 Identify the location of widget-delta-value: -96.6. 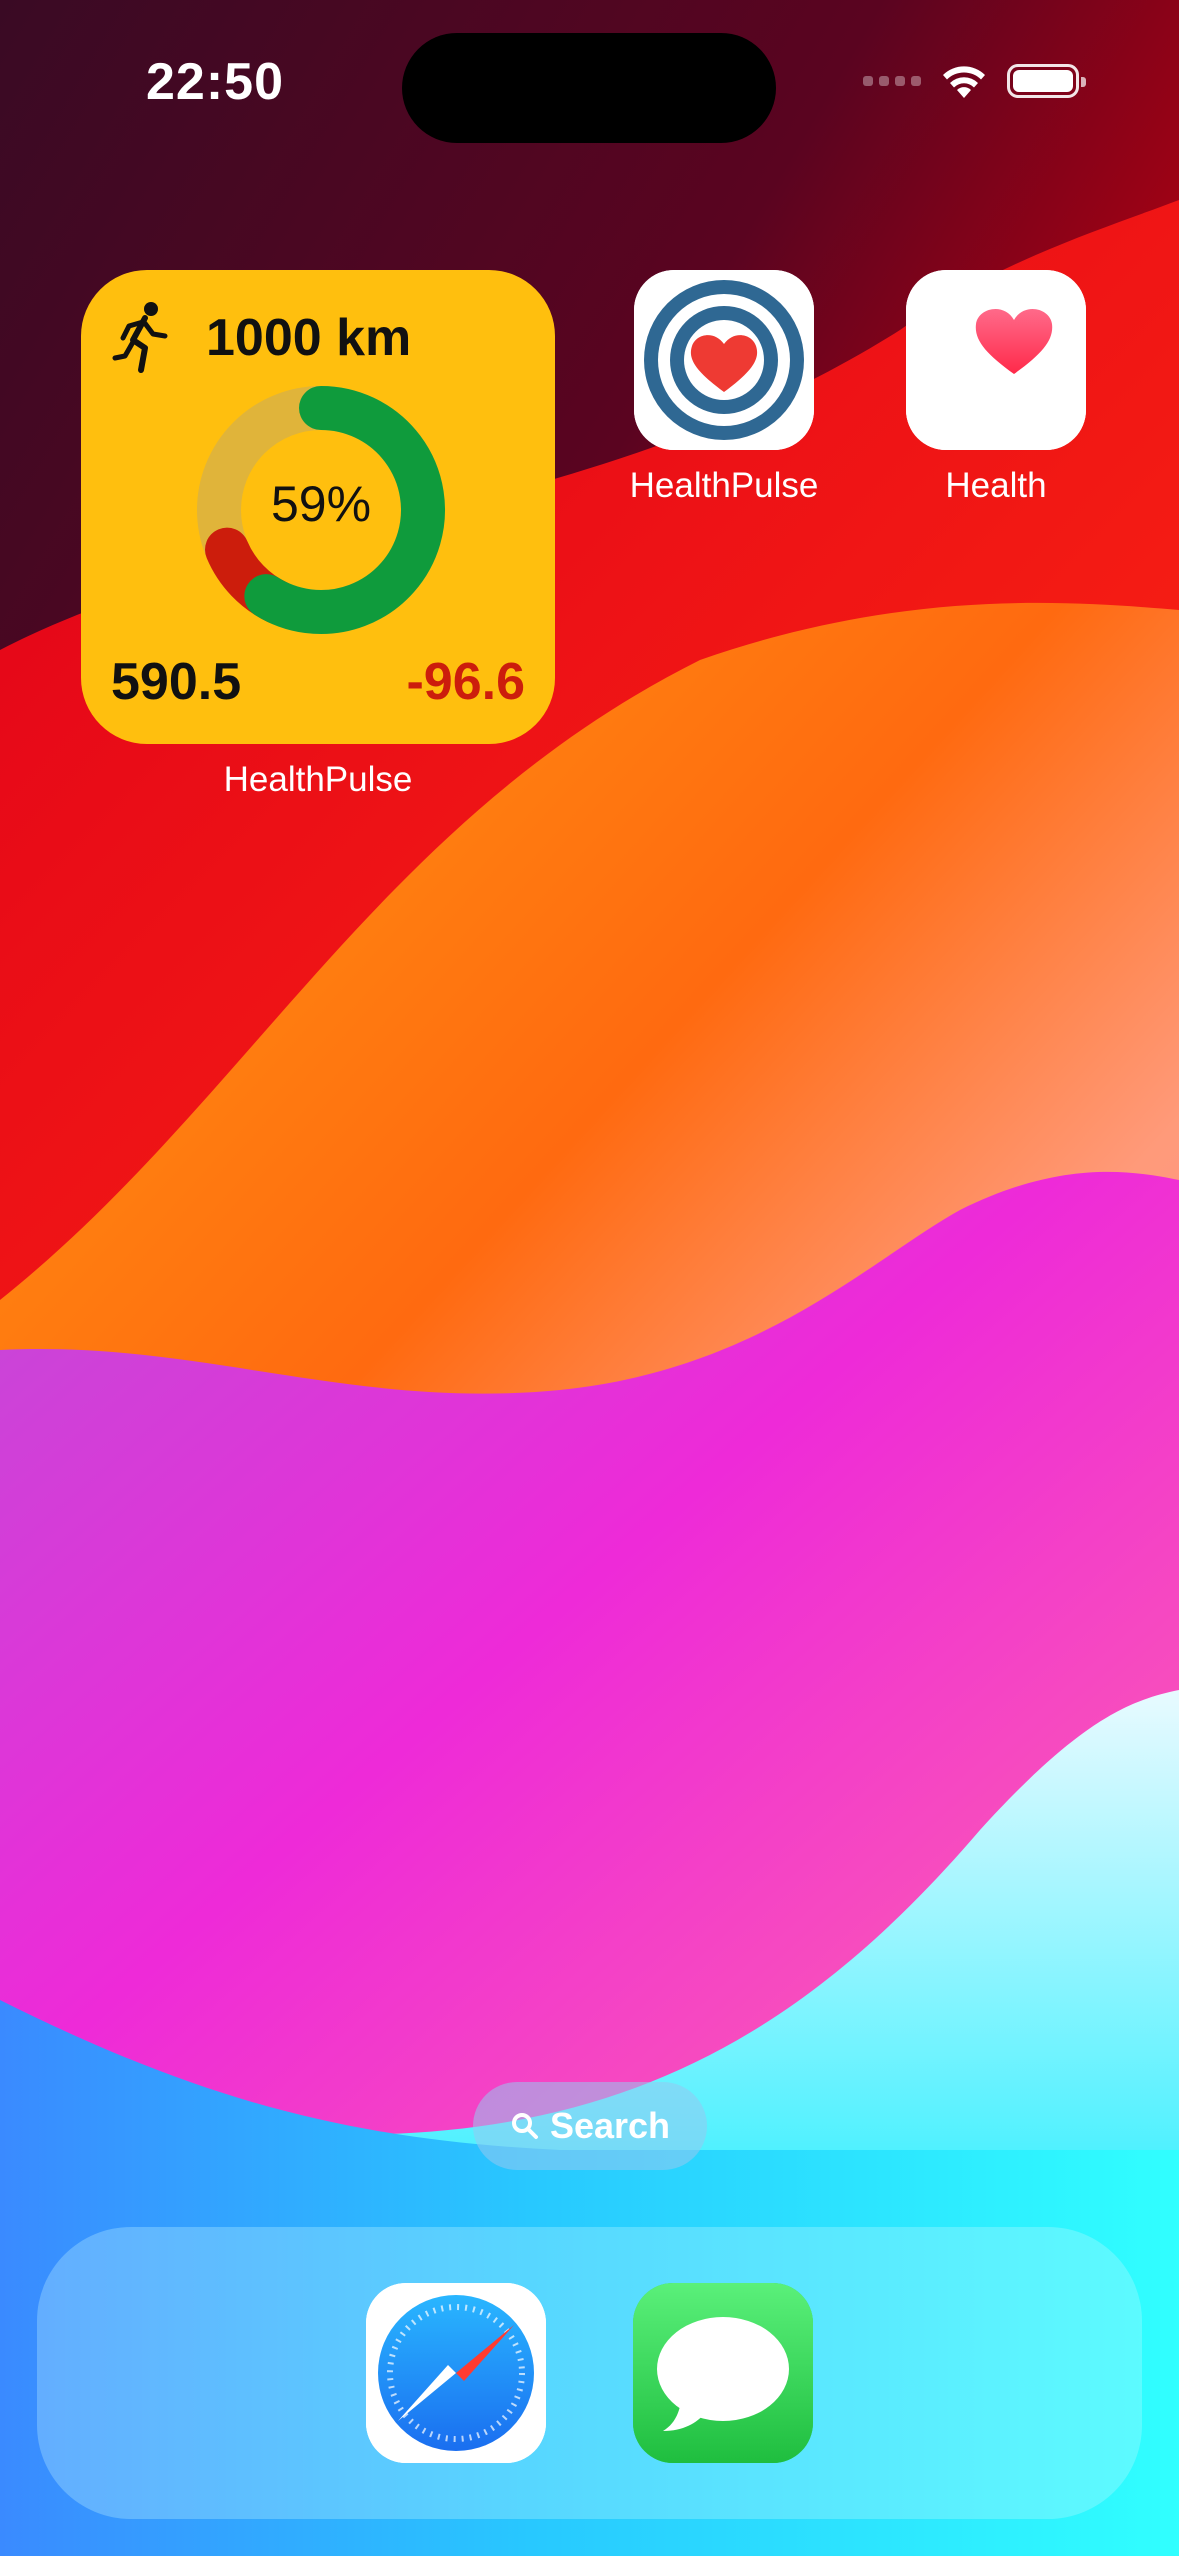
(465, 682).